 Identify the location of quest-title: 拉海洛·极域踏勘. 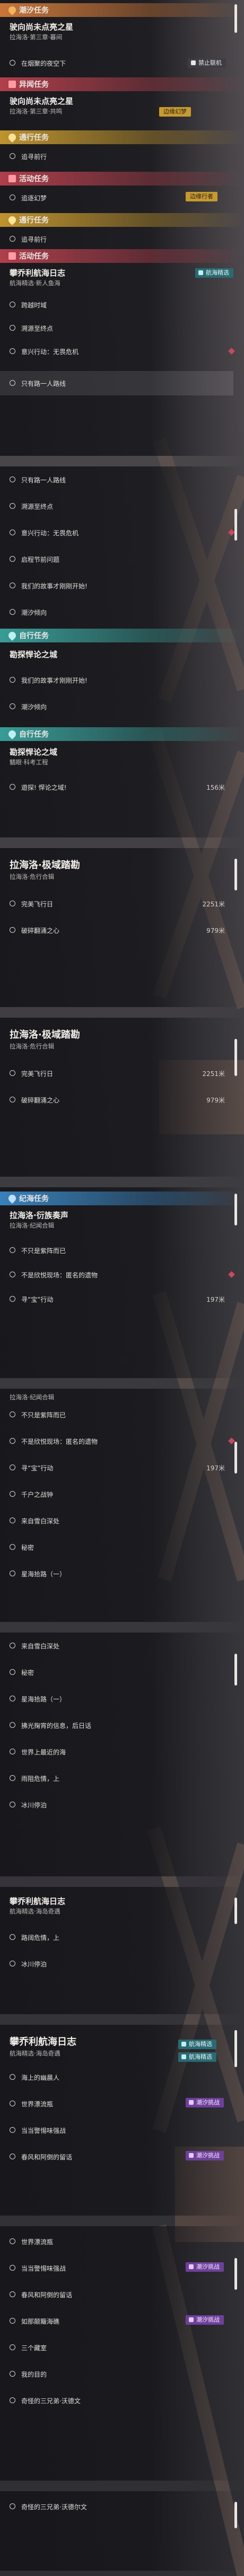
(45, 865).